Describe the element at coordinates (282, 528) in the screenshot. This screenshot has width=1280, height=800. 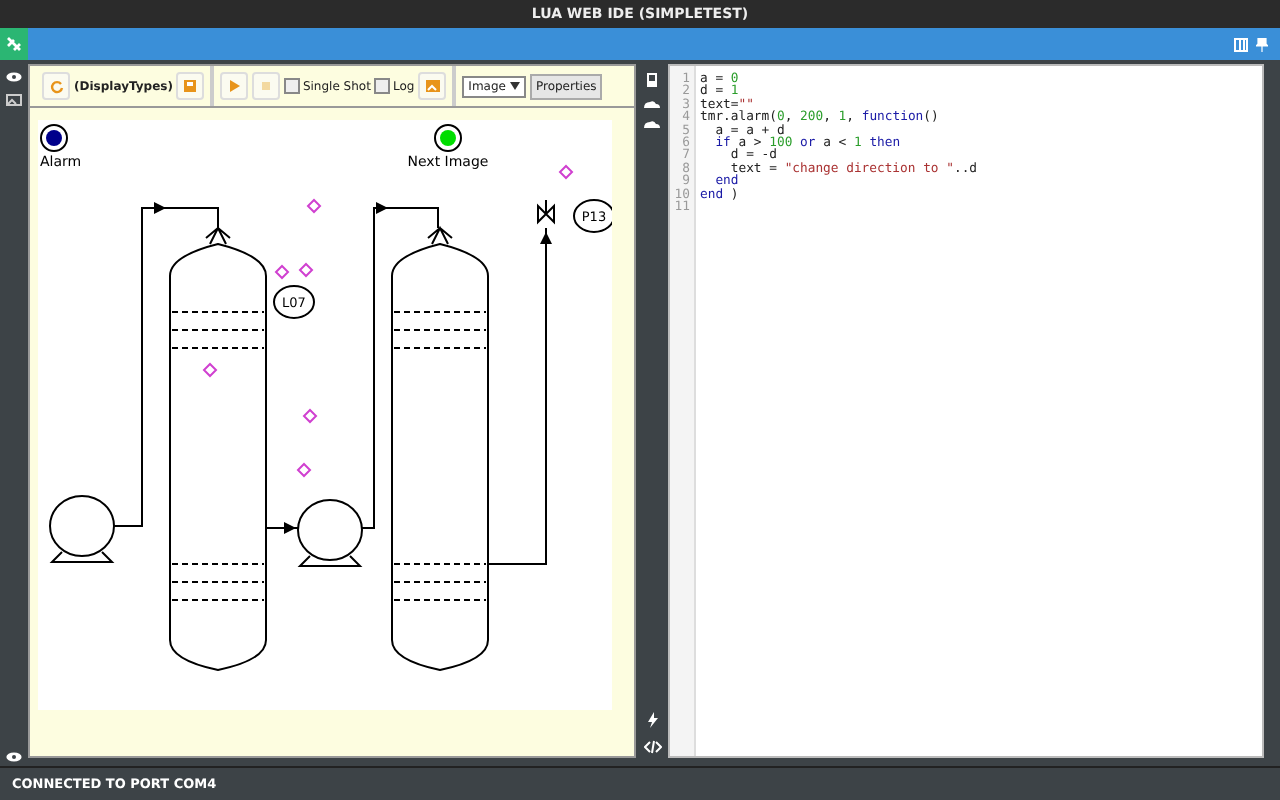
I see `pipe-arrow` at that location.